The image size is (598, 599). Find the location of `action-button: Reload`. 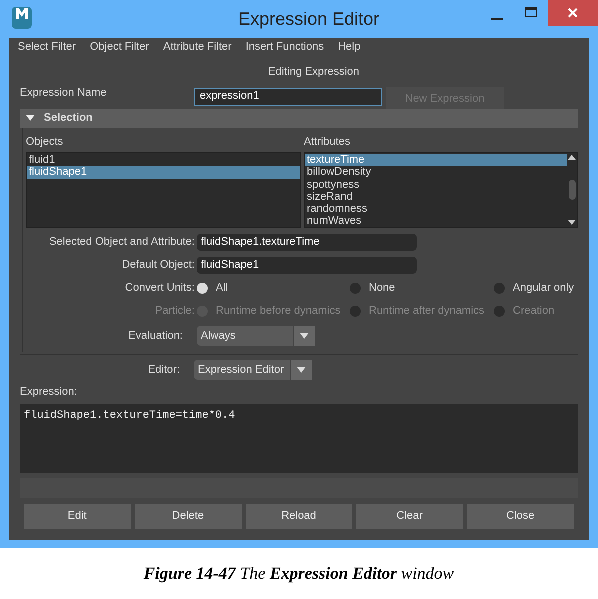

action-button: Reload is located at coordinates (299, 516).